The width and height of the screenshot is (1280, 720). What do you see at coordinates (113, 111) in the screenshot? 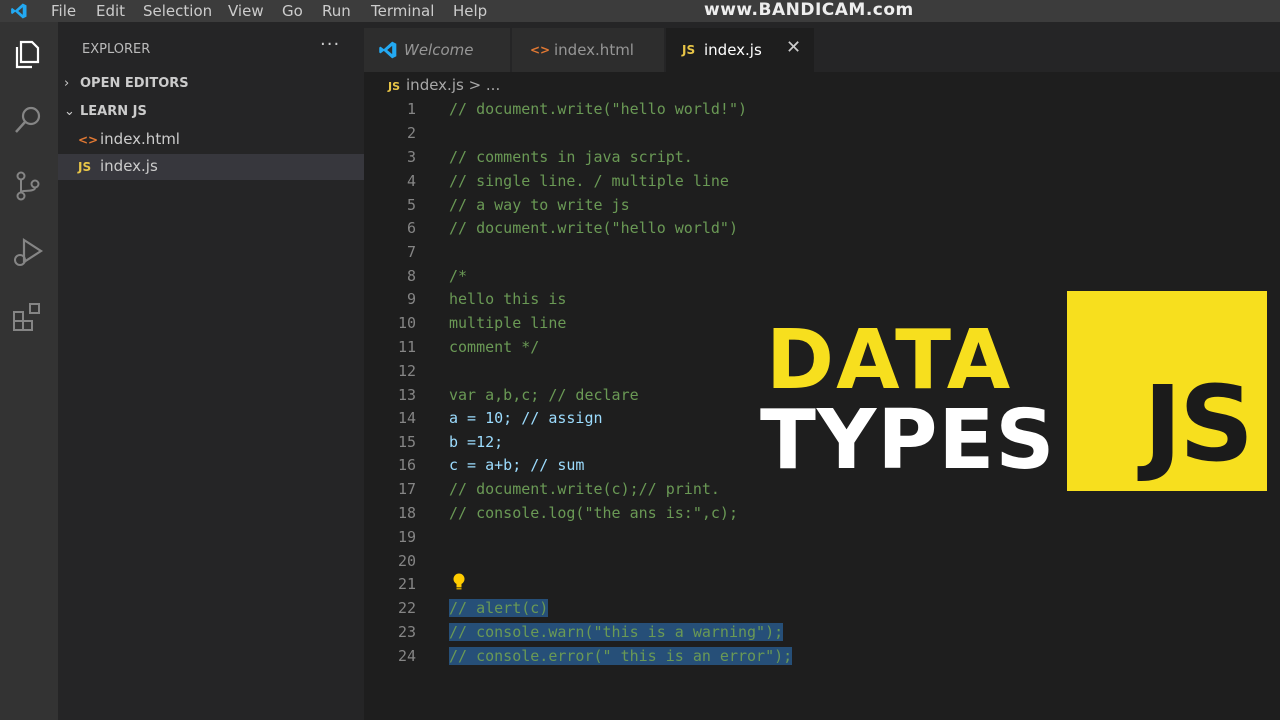
I see `folder-label: LEARN JS` at bounding box center [113, 111].